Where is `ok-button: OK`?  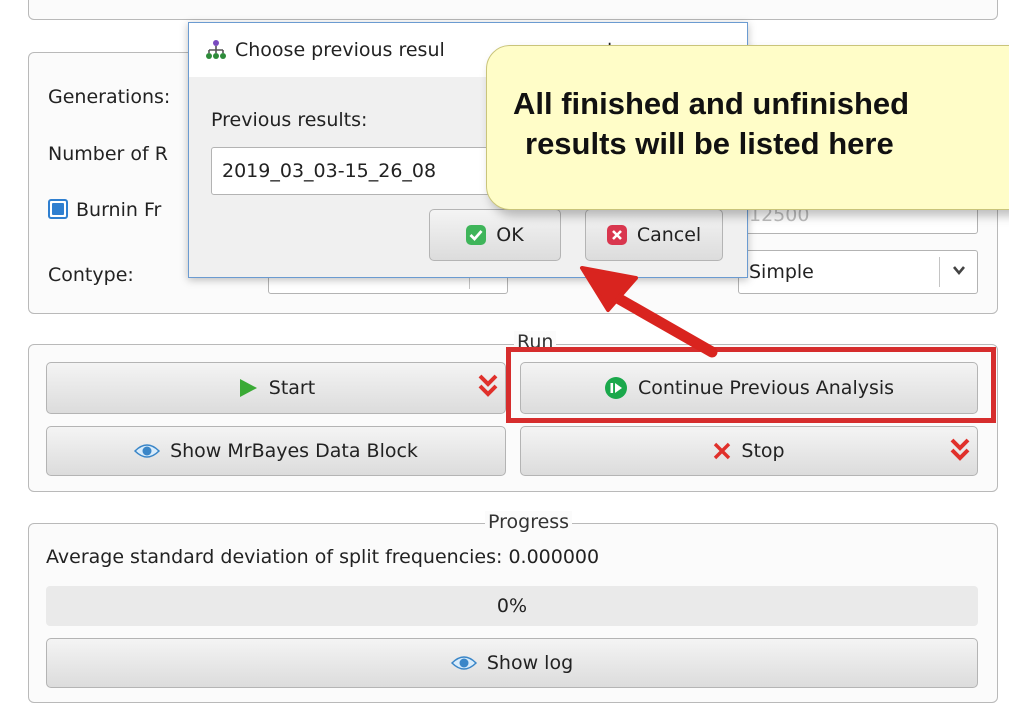
ok-button: OK is located at coordinates (495, 235).